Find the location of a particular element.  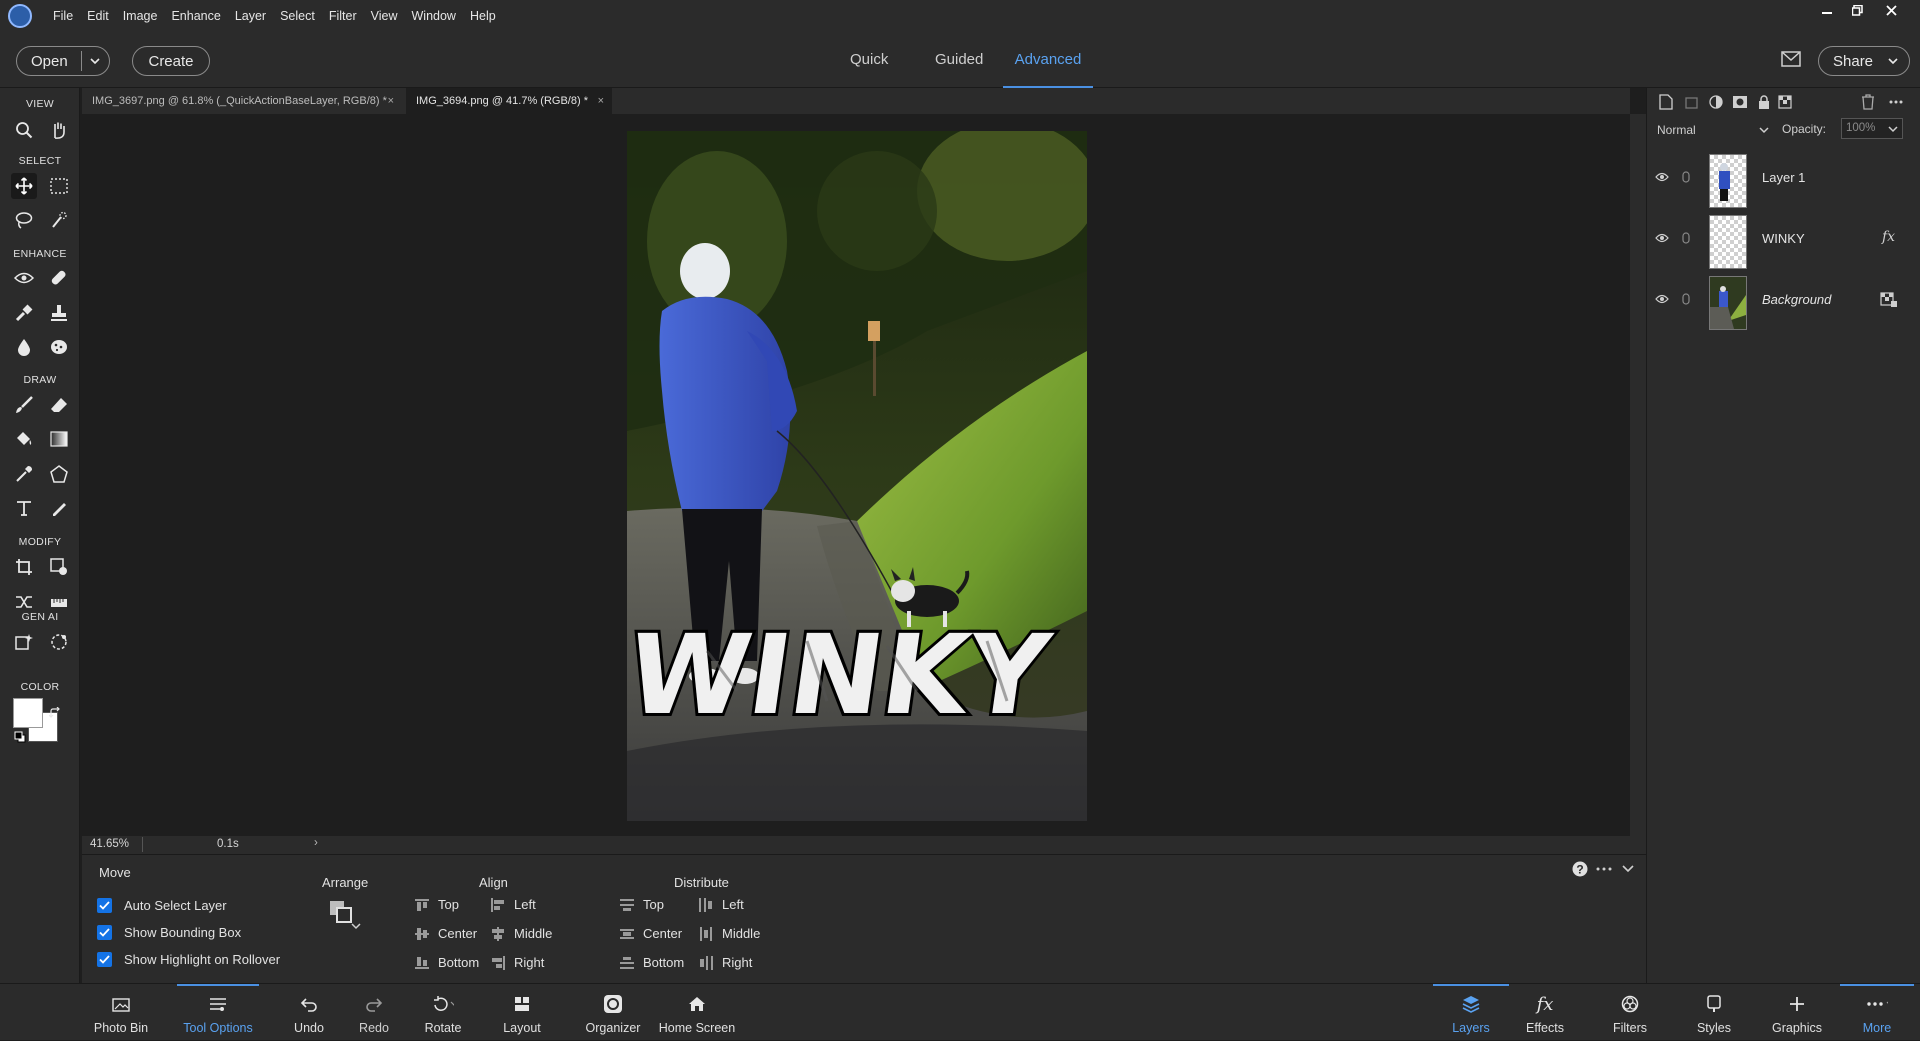

close-window-icon is located at coordinates (1891, 10).